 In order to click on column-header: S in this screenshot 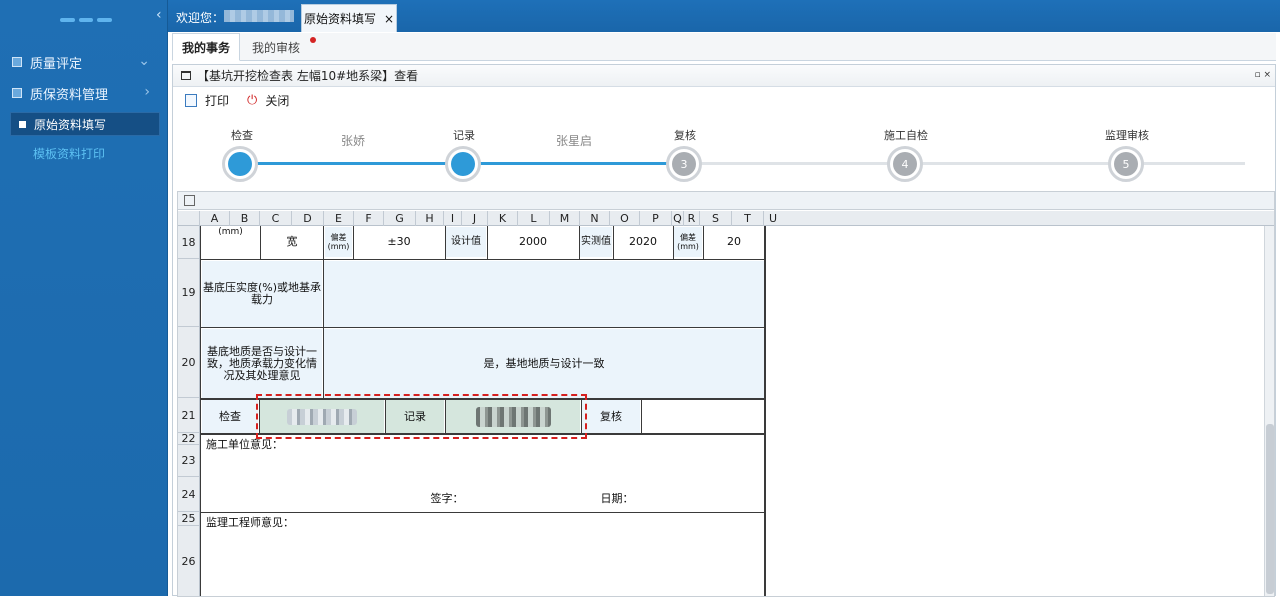, I will do `click(716, 218)`.